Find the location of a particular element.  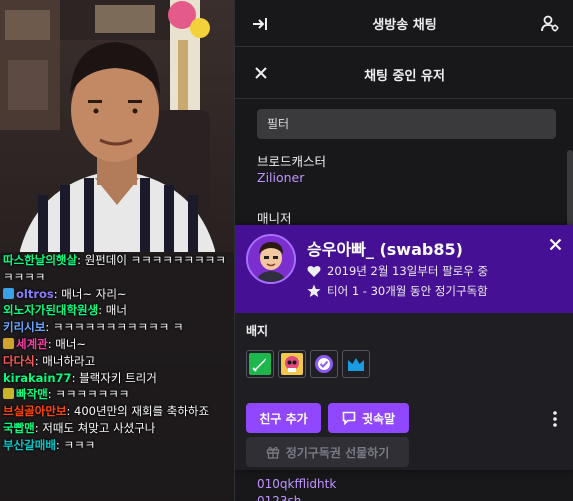

scrollbar is located at coordinates (570, 190).